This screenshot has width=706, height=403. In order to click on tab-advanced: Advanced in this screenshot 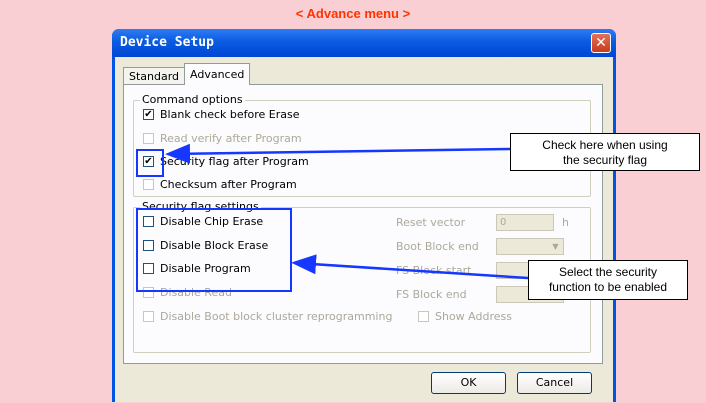, I will do `click(217, 74)`.